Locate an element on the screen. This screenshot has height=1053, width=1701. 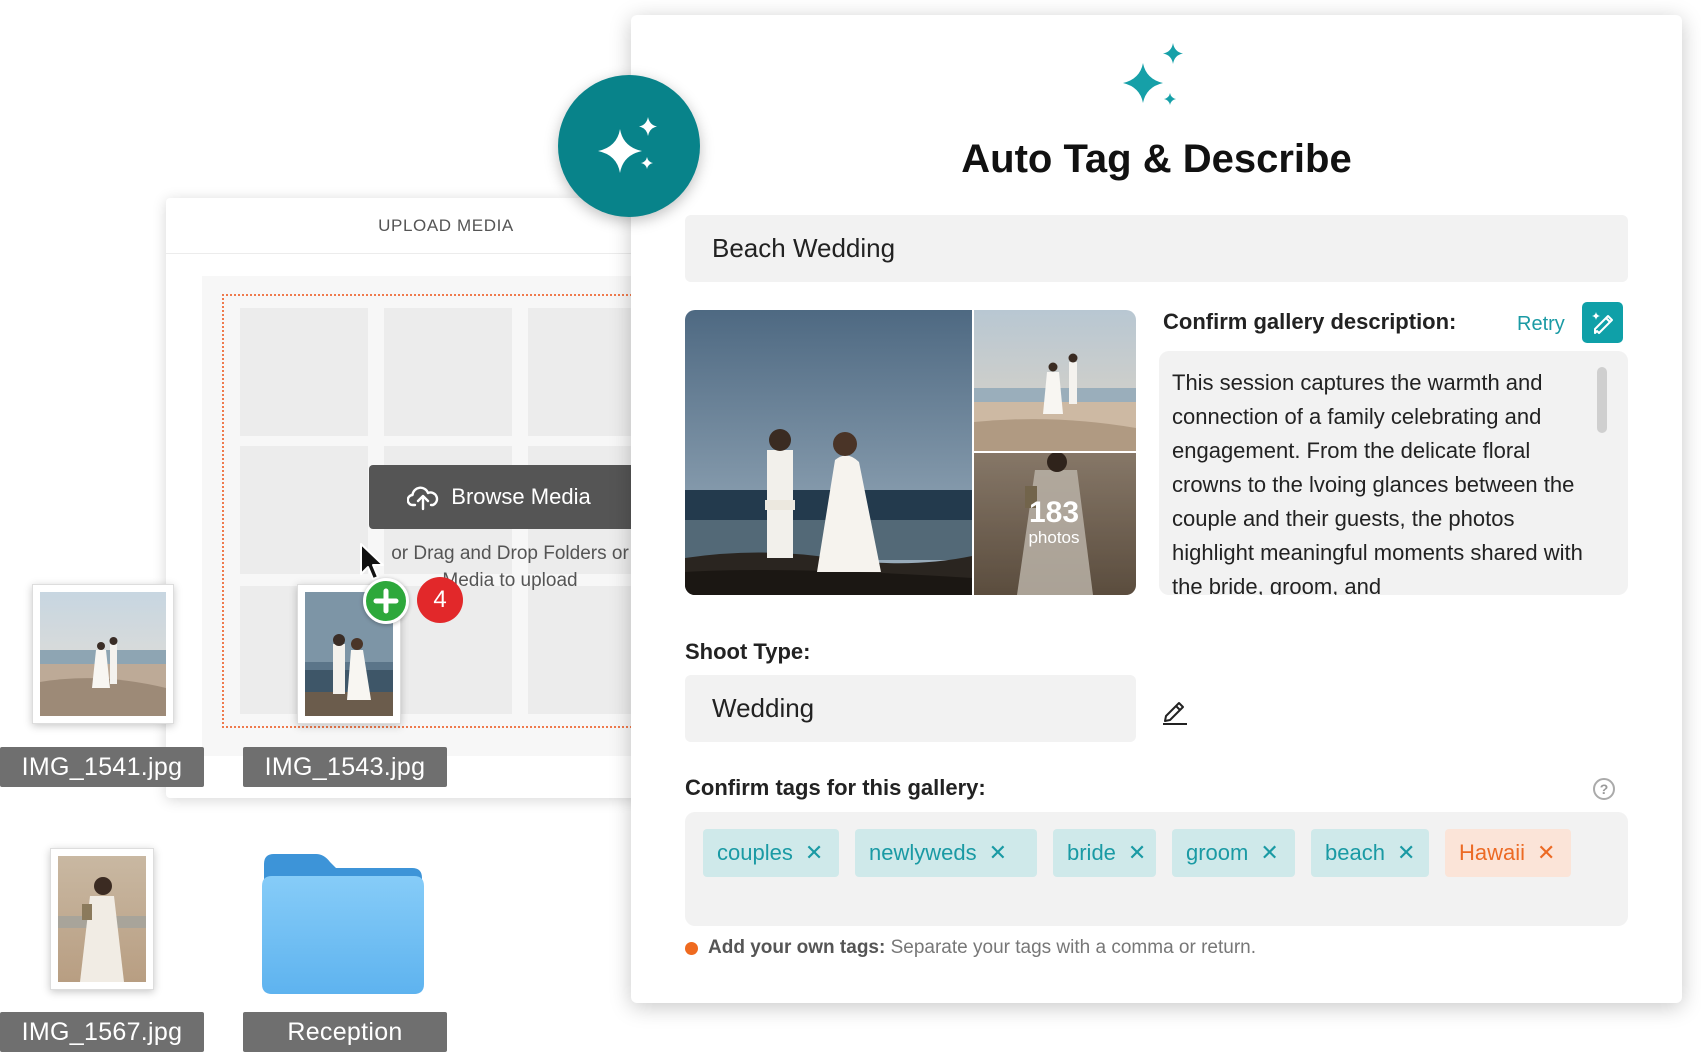
tag-hawaii: Hawaii ✕ is located at coordinates (1508, 853).